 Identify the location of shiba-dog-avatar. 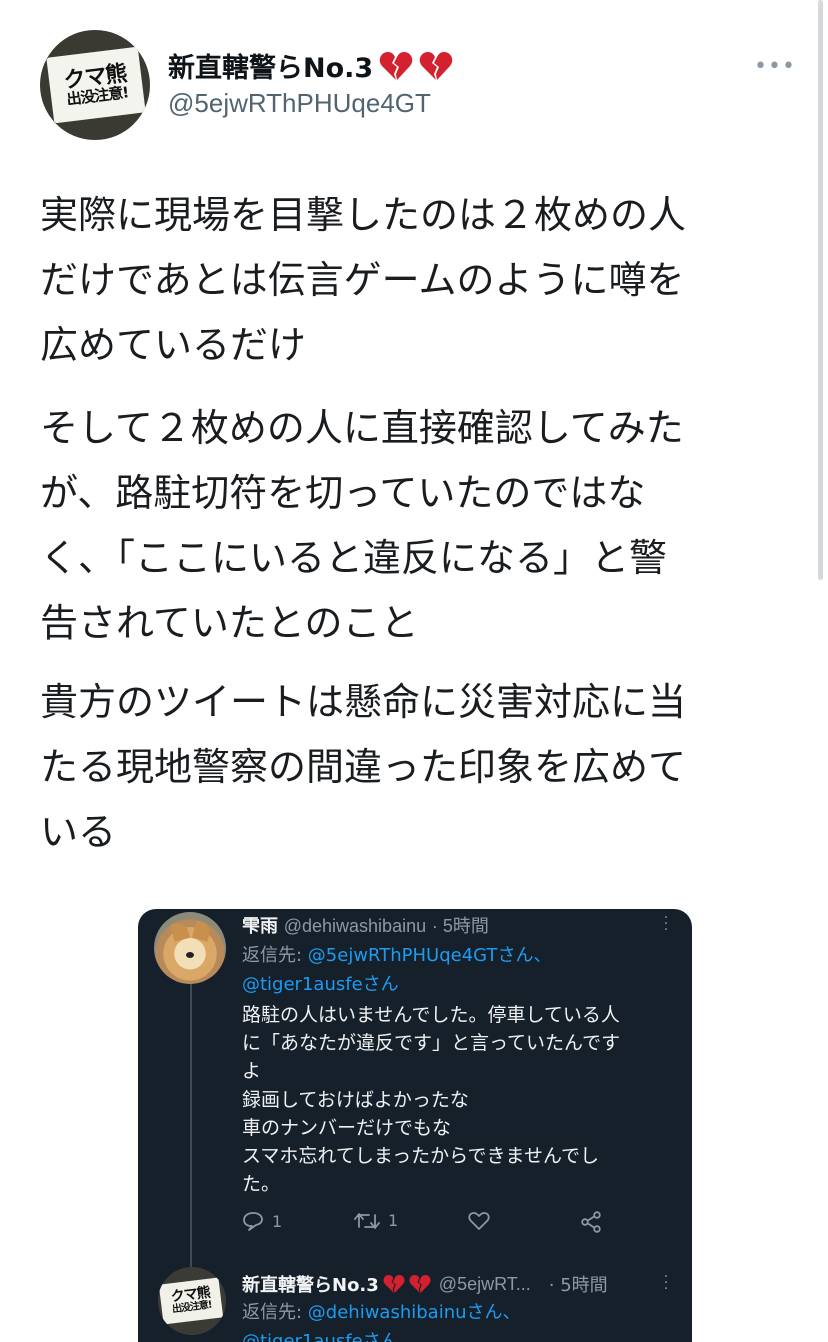
(190, 948).